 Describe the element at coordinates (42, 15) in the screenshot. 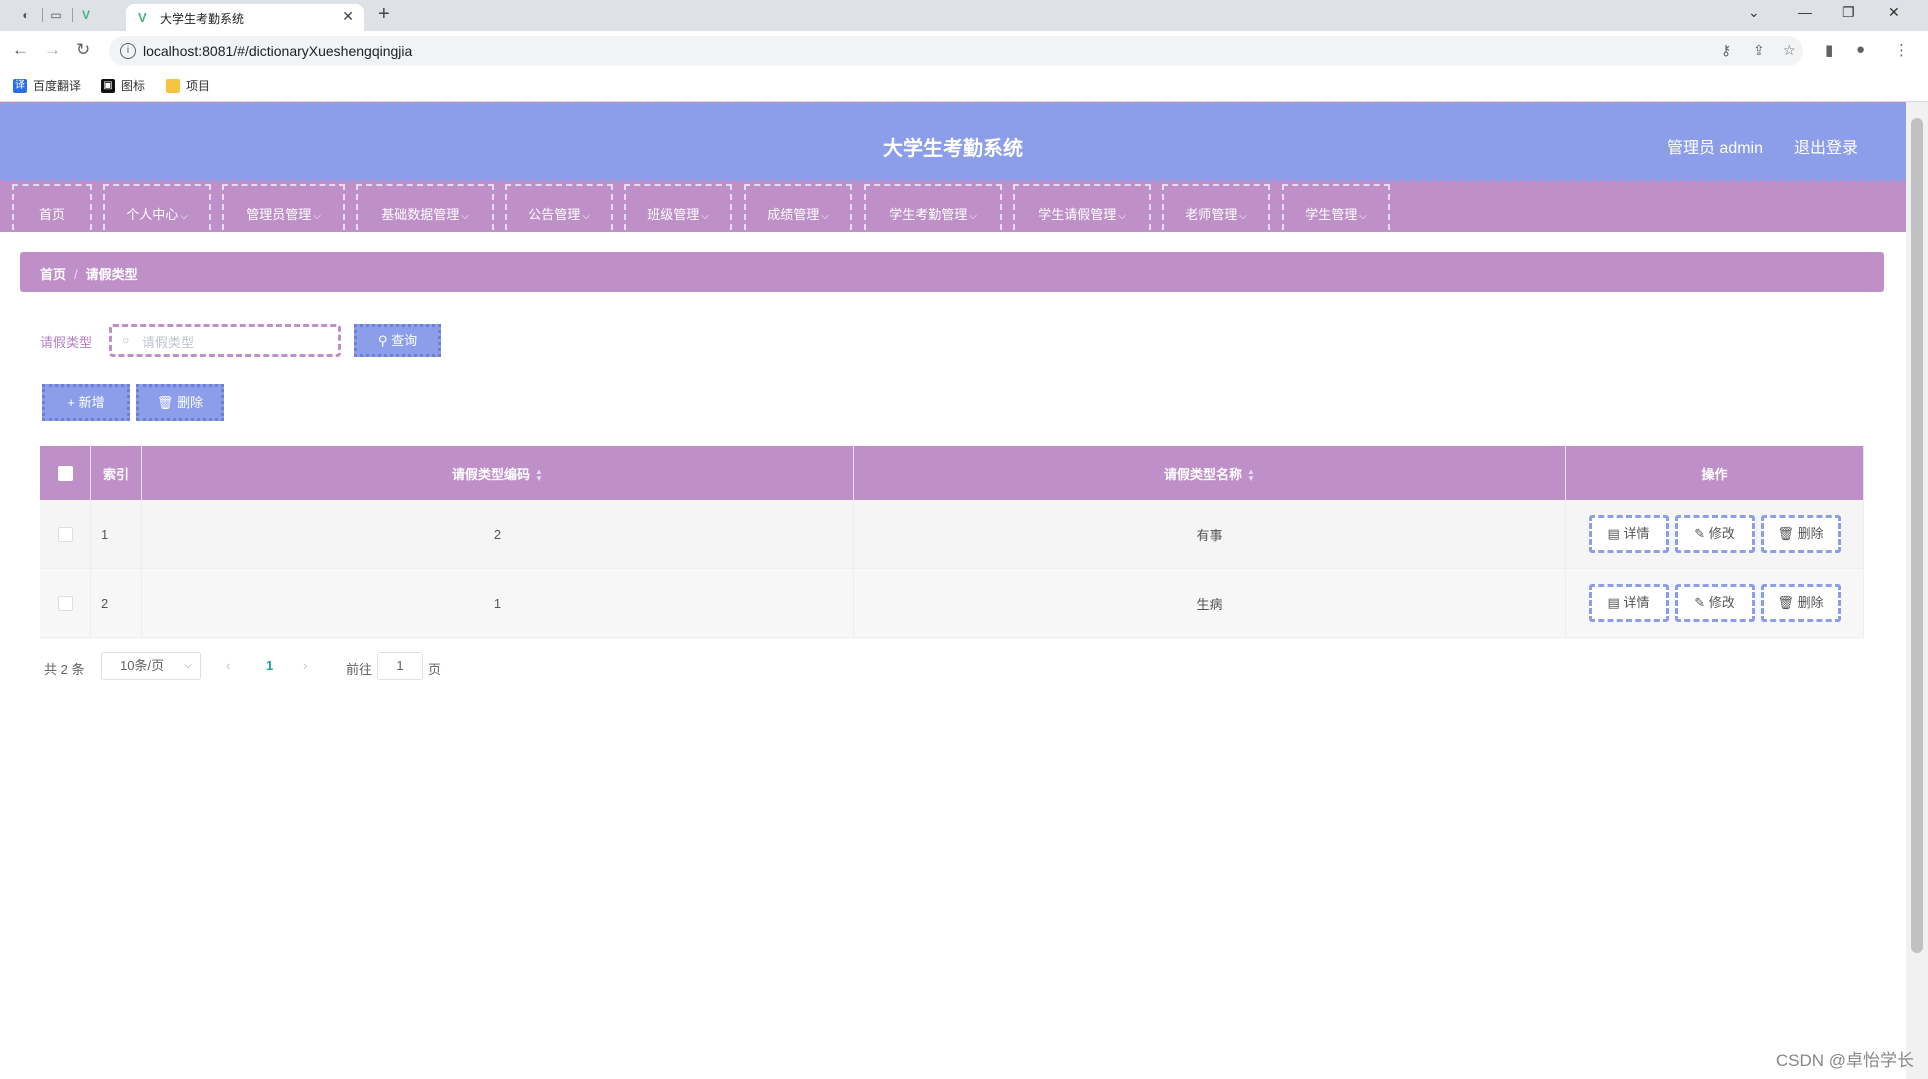

I see `tab-divider` at that location.